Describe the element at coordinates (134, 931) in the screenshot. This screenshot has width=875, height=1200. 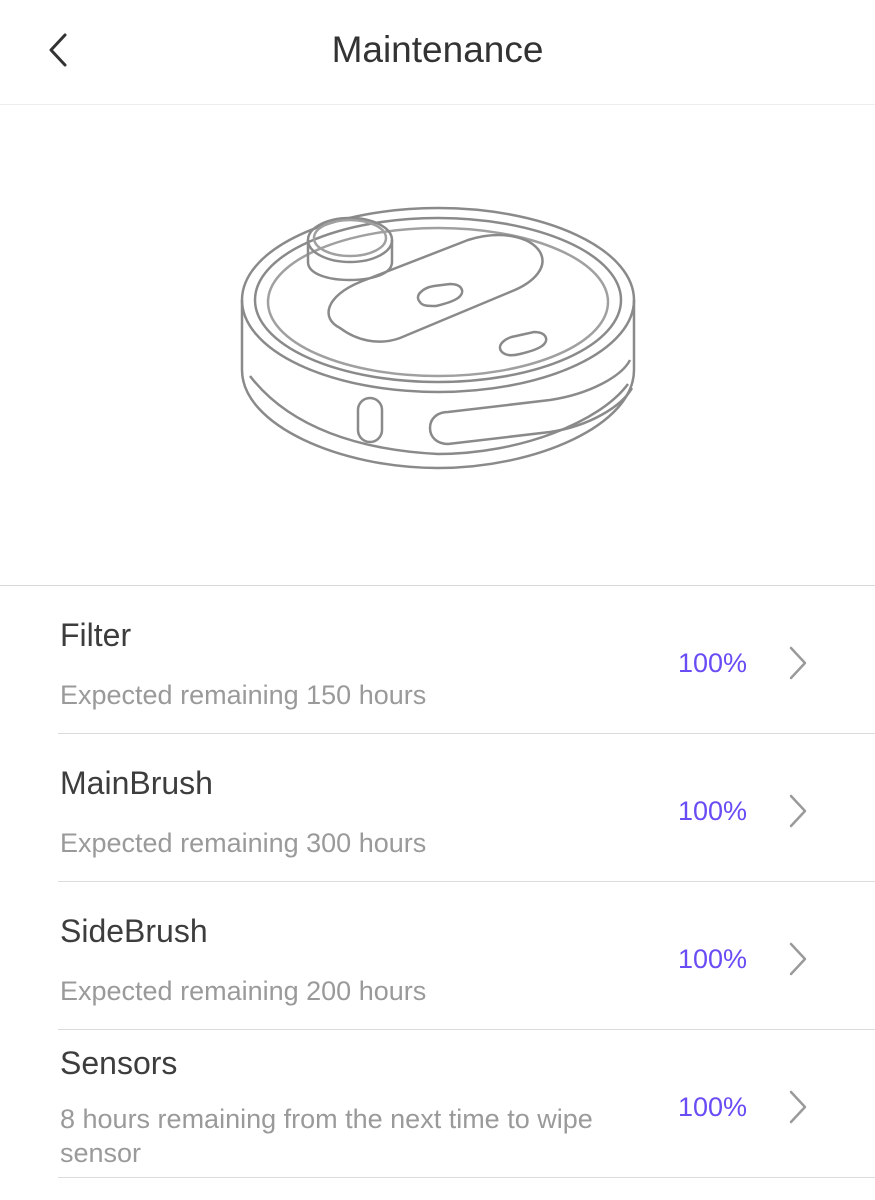
I see `item-title: SideBrush` at that location.